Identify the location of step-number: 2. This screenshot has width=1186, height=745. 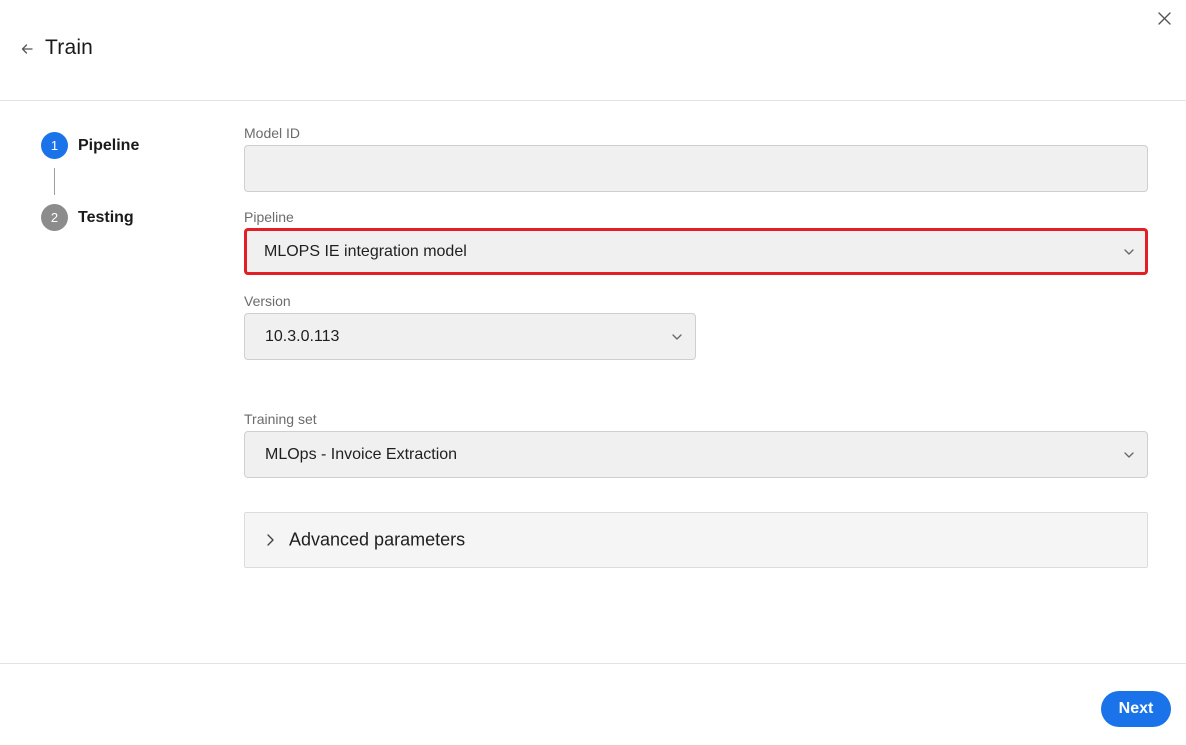
(54, 217).